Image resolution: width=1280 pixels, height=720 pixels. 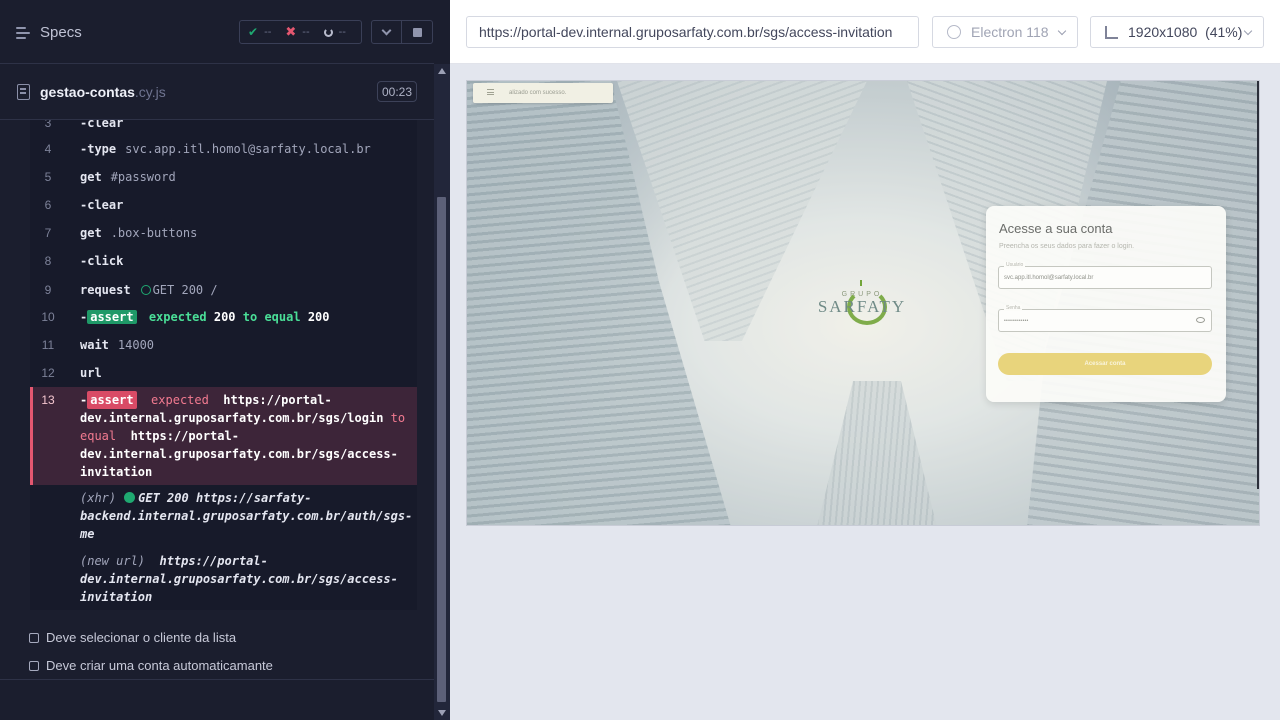 I want to click on logo-wordmark: SARFATY, so click(x=862, y=306).